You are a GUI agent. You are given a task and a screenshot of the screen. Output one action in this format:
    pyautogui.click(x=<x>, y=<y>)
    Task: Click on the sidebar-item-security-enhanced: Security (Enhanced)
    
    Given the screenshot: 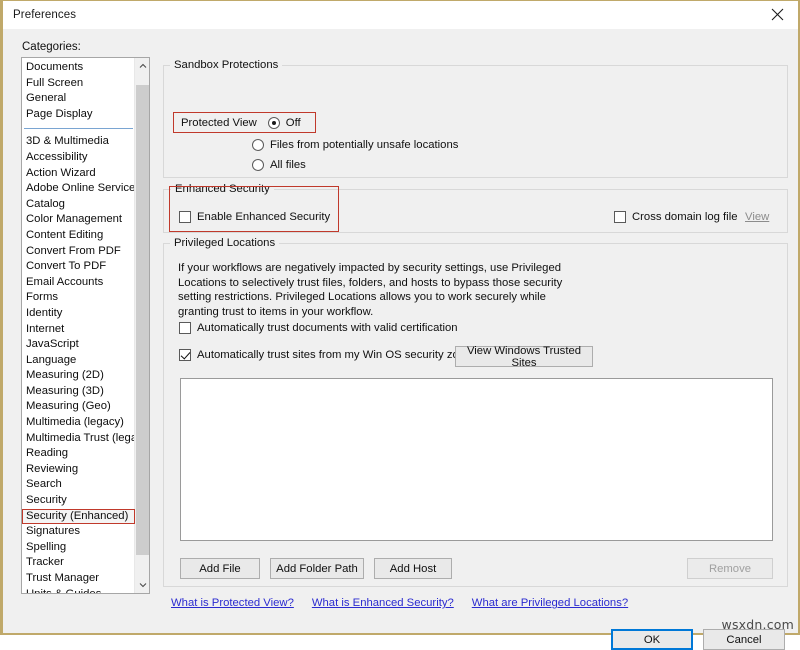 What is the action you would take?
    pyautogui.click(x=78, y=516)
    